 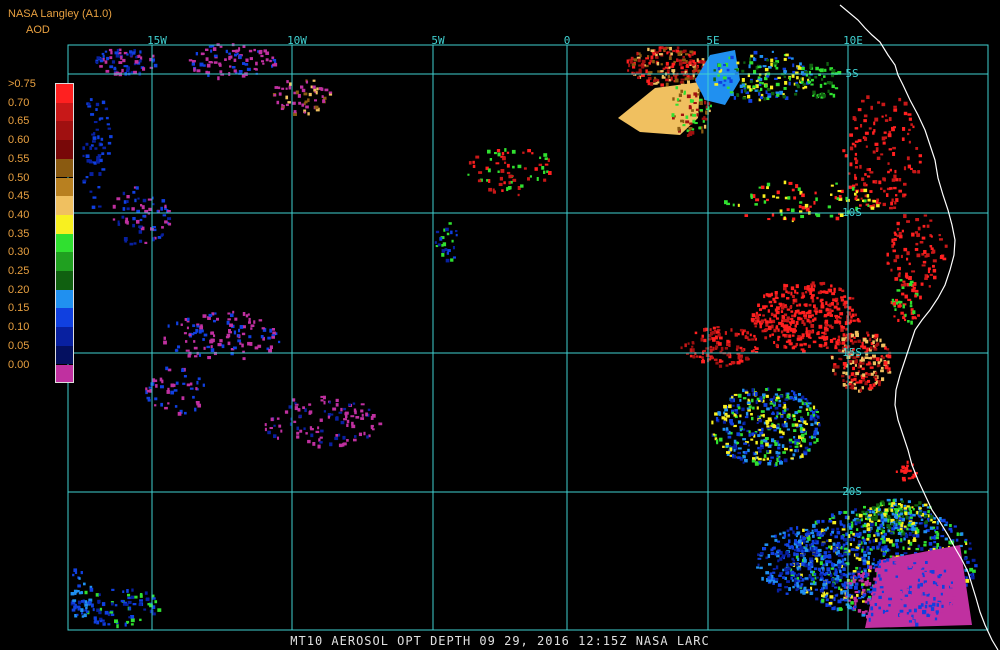 I want to click on legend-label: 0.40, so click(x=19, y=214).